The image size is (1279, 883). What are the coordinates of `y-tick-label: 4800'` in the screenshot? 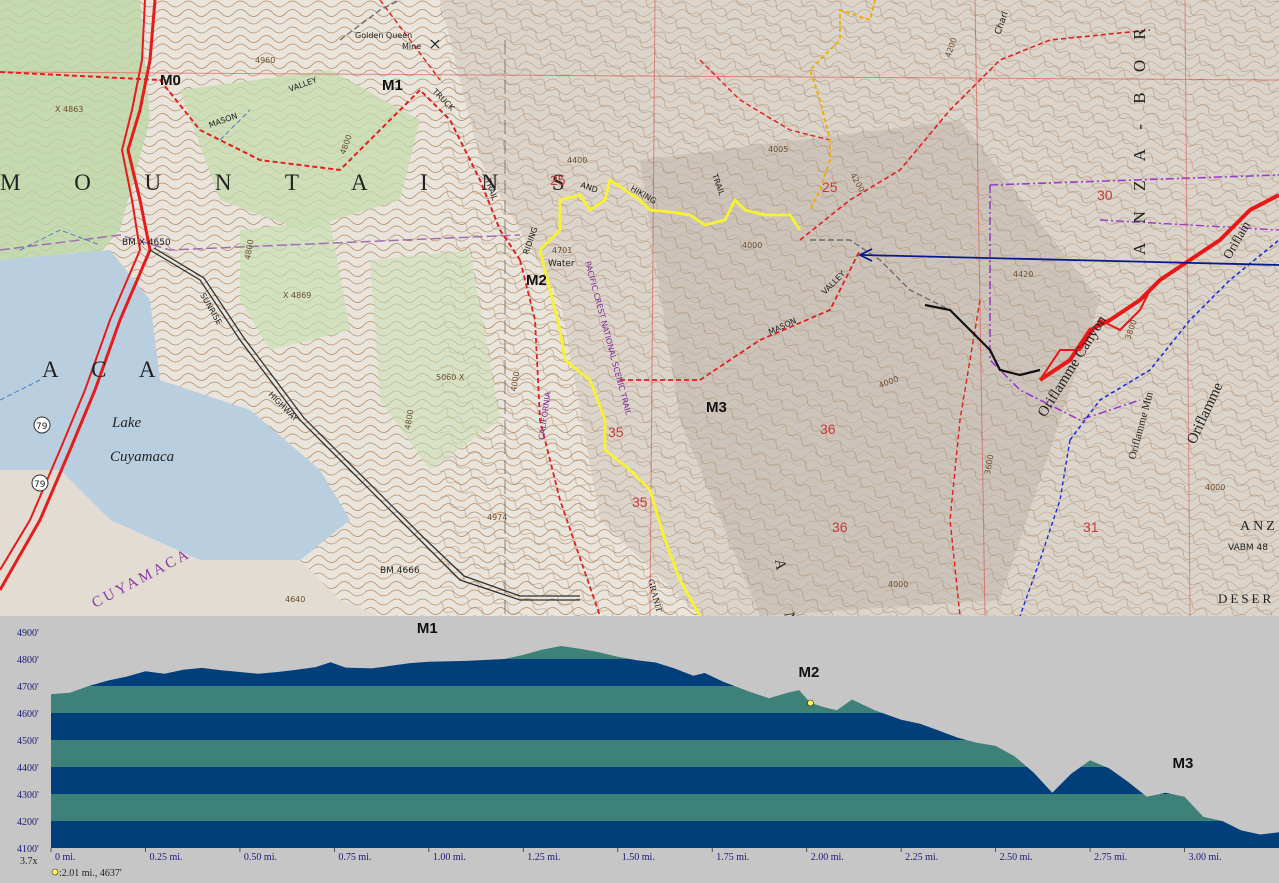 It's located at (28, 660).